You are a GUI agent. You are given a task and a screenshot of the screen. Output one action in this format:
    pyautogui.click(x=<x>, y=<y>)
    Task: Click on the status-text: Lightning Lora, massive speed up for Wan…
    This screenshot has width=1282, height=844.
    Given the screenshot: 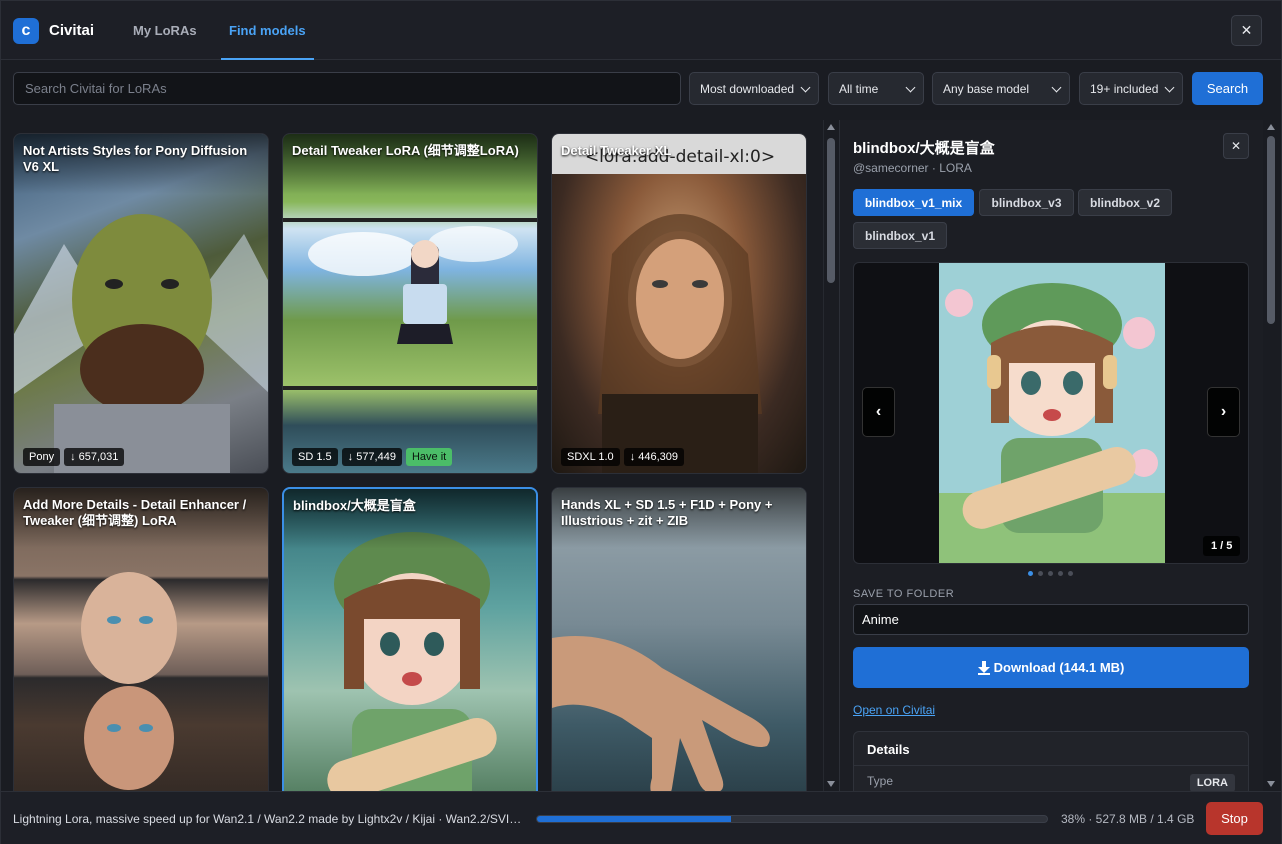 What is the action you would take?
    pyautogui.click(x=267, y=819)
    